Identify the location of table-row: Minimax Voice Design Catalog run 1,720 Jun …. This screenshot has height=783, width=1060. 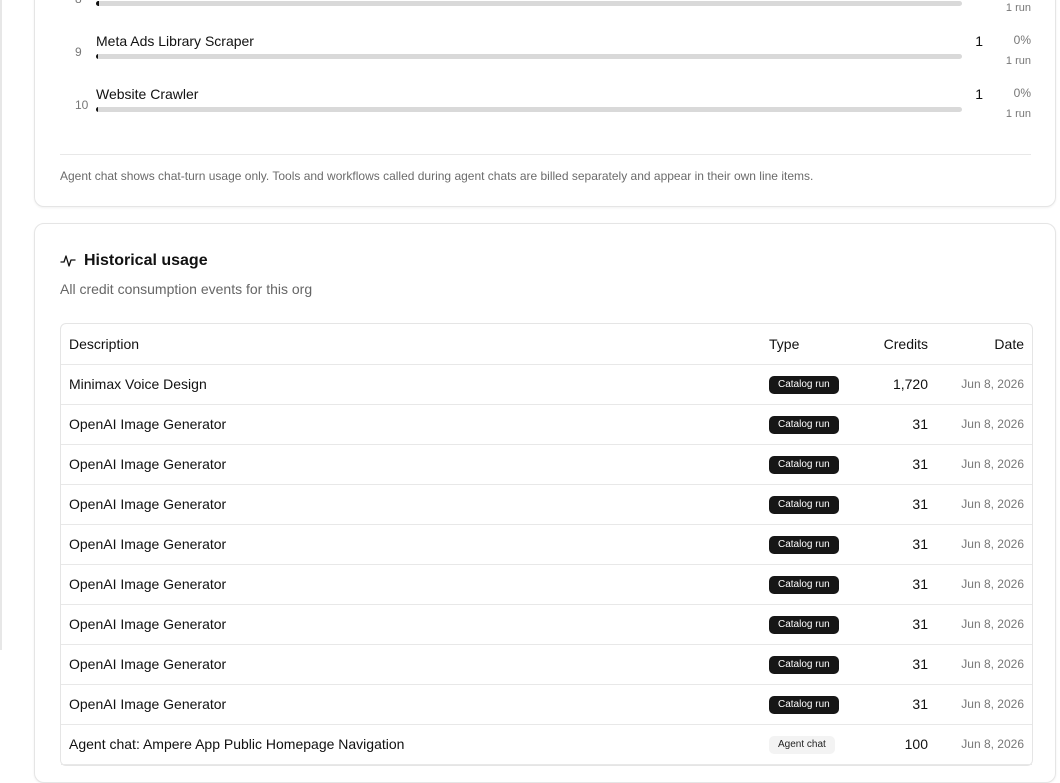
(546, 385).